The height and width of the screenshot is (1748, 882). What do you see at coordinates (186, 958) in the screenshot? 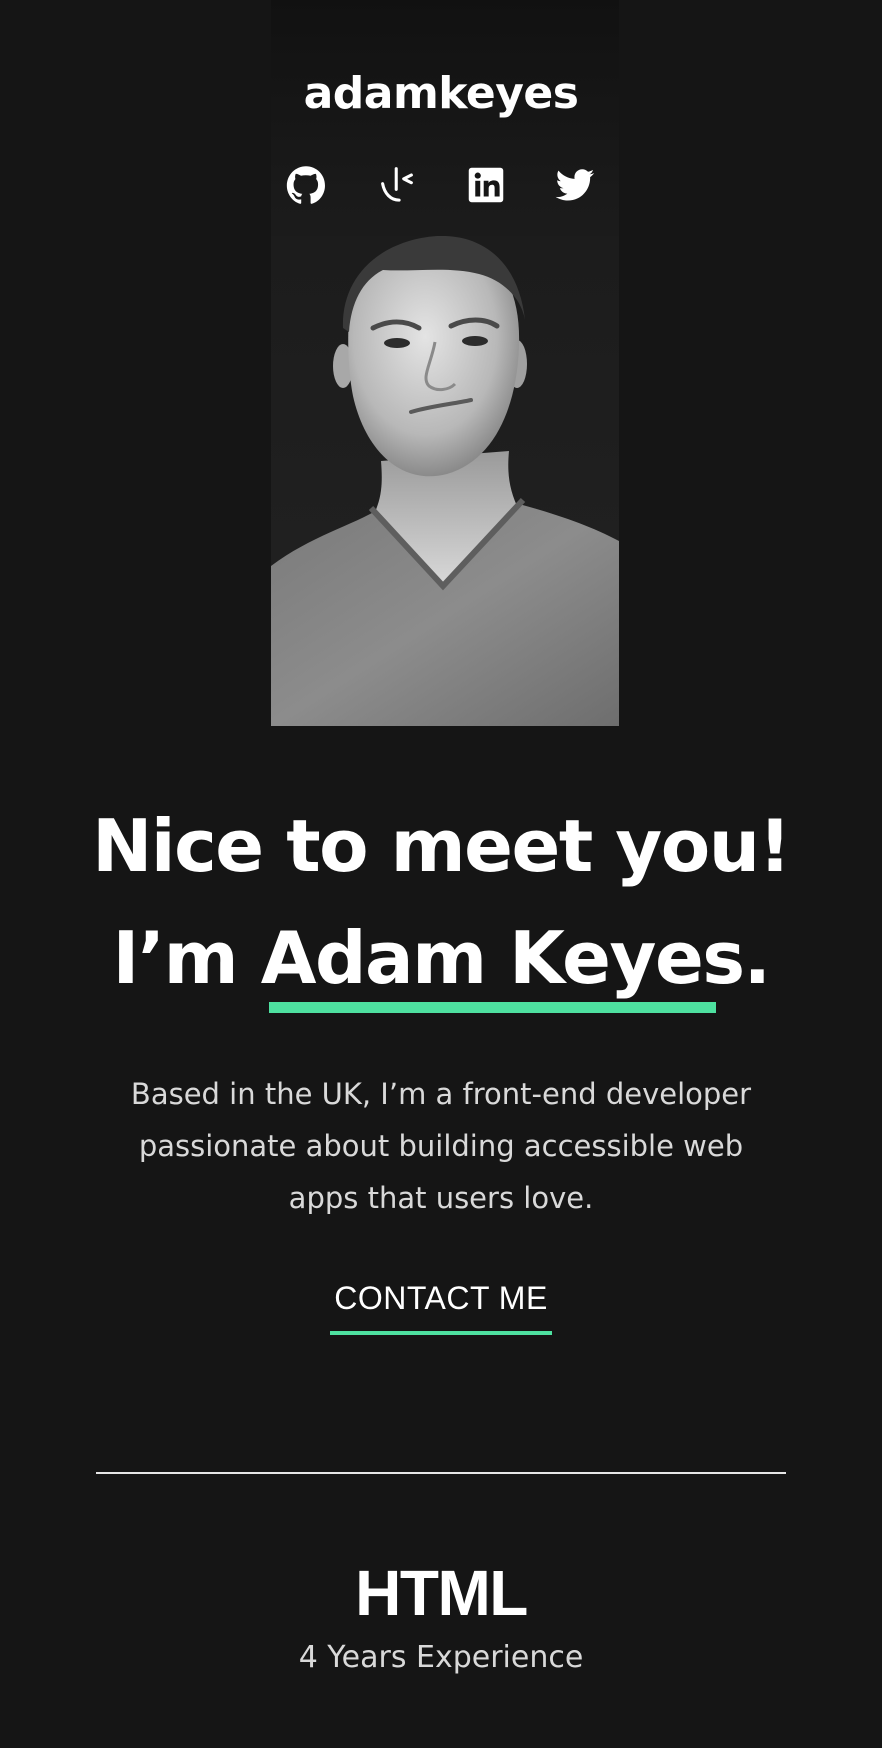
I see `headline-prefix: I’m` at bounding box center [186, 958].